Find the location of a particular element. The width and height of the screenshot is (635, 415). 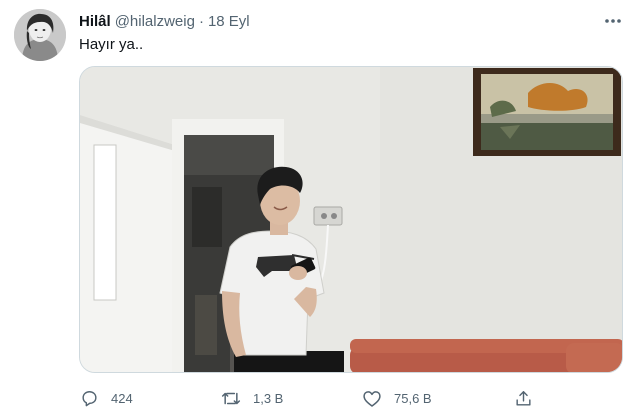

share-icon is located at coordinates (523, 398).